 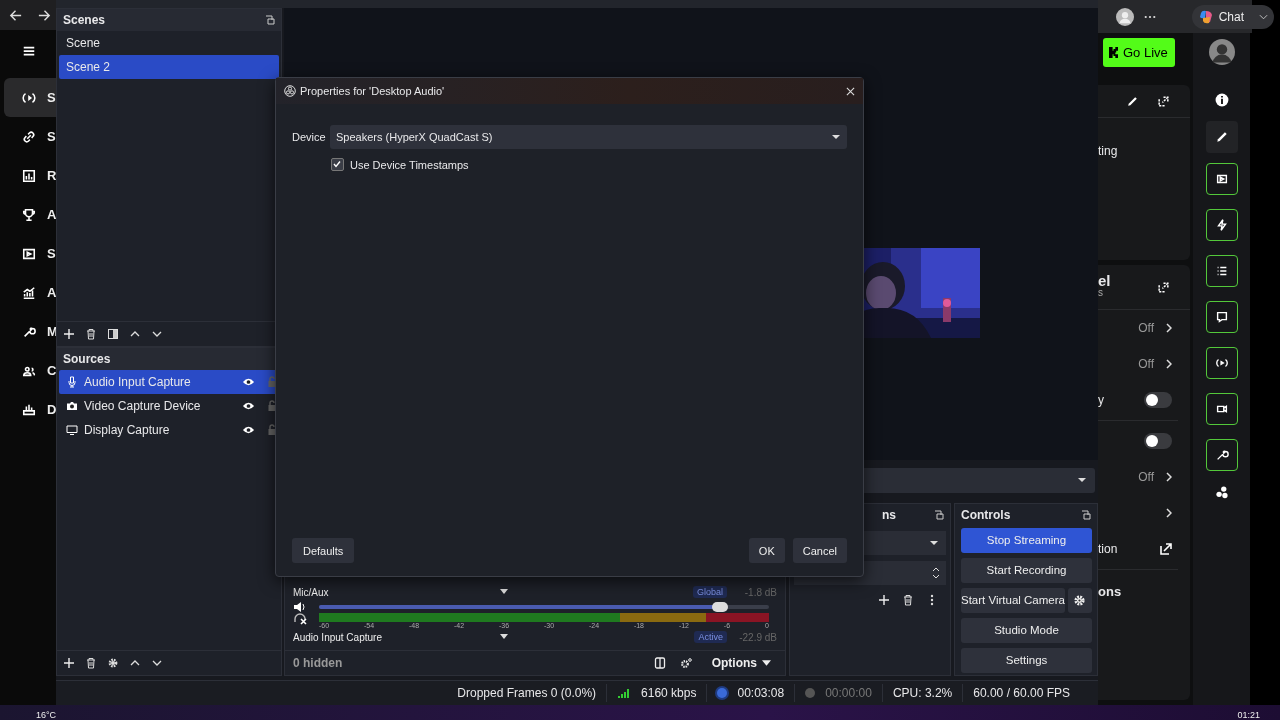 I want to click on control-button: Settings, so click(x=1026, y=660).